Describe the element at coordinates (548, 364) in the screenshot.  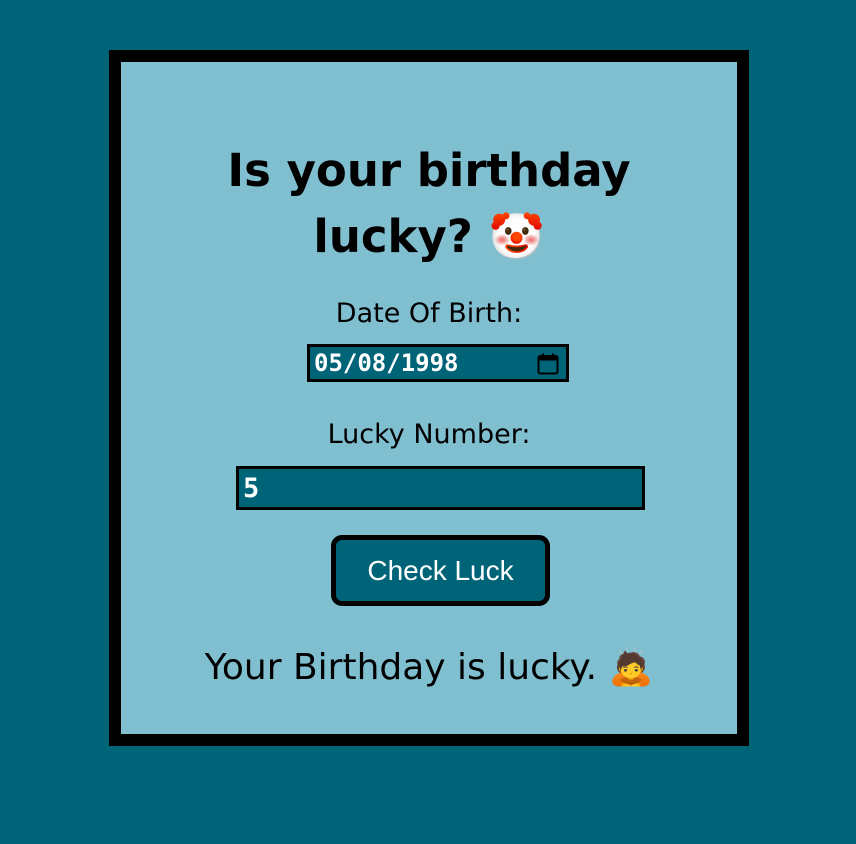
I see `calendar-icon` at that location.